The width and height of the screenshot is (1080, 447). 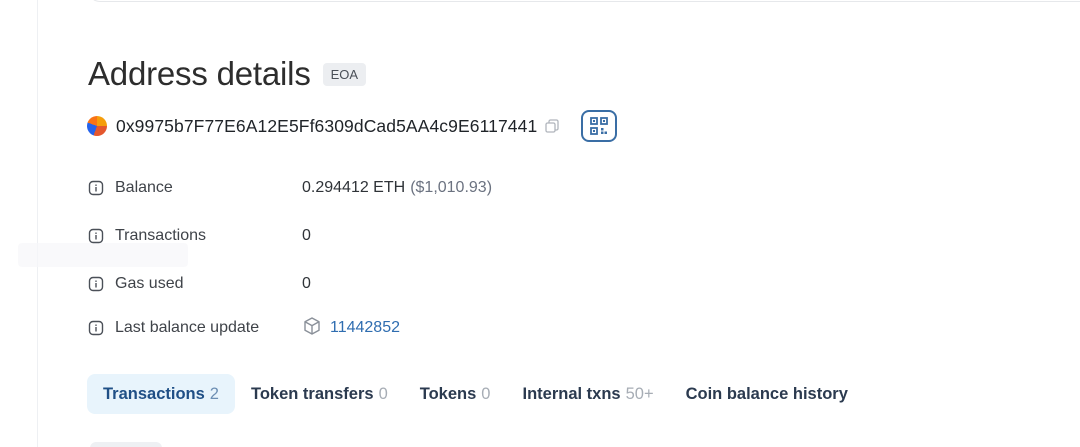 What do you see at coordinates (538, 188) in the screenshot?
I see `detail-row-balance: Balance 0.294412 ETH ($1,010.93)` at bounding box center [538, 188].